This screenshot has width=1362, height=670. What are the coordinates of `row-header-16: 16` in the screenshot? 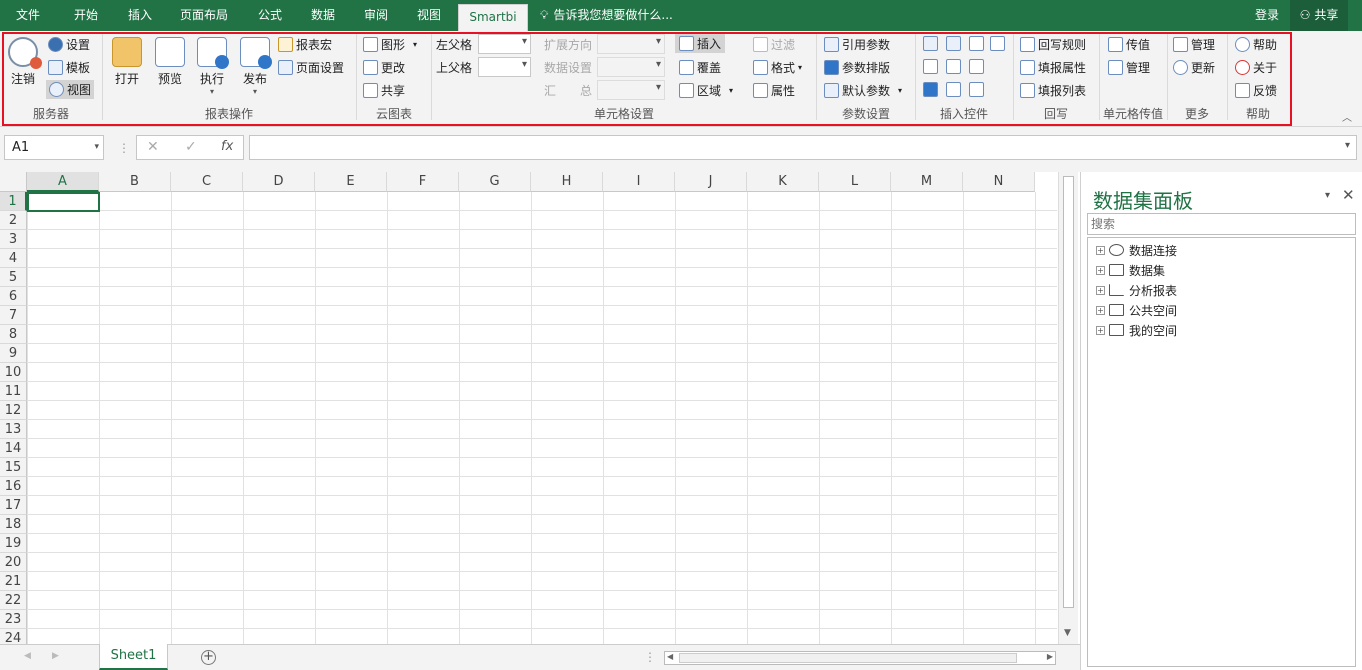 It's located at (13, 486).